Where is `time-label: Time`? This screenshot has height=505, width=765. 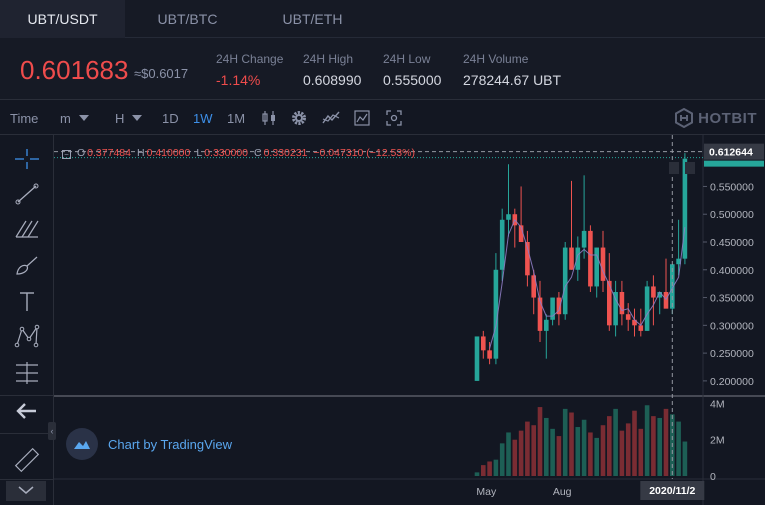 time-label: Time is located at coordinates (24, 118).